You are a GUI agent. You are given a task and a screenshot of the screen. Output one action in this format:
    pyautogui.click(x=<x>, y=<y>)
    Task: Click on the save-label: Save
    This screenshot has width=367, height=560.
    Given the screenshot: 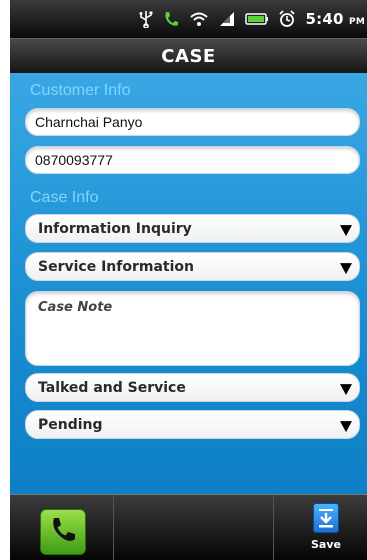 What is the action you would take?
    pyautogui.click(x=326, y=544)
    